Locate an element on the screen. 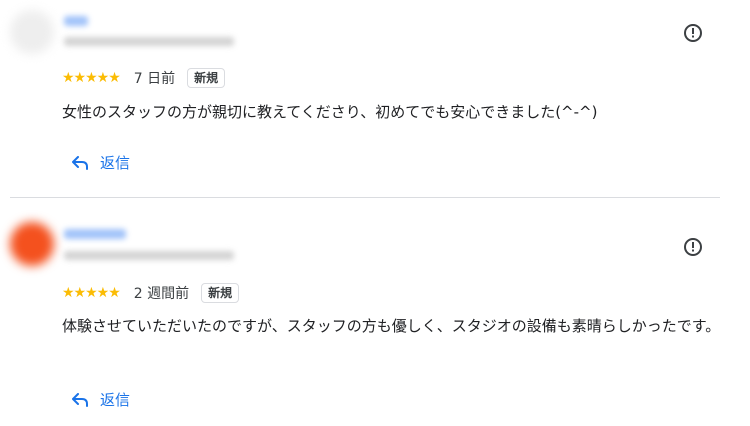 This screenshot has height=426, width=750. rating-row: ★★★★★ 7 日前 新規 is located at coordinates (144, 78).